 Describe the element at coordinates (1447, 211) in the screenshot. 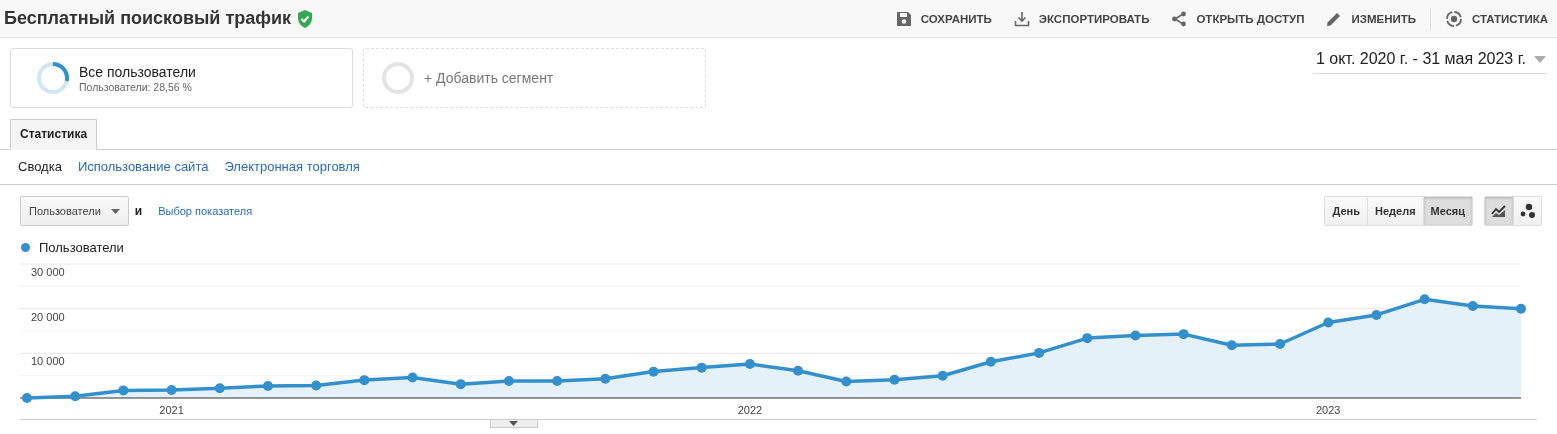

I see `period-button: Месяц` at that location.